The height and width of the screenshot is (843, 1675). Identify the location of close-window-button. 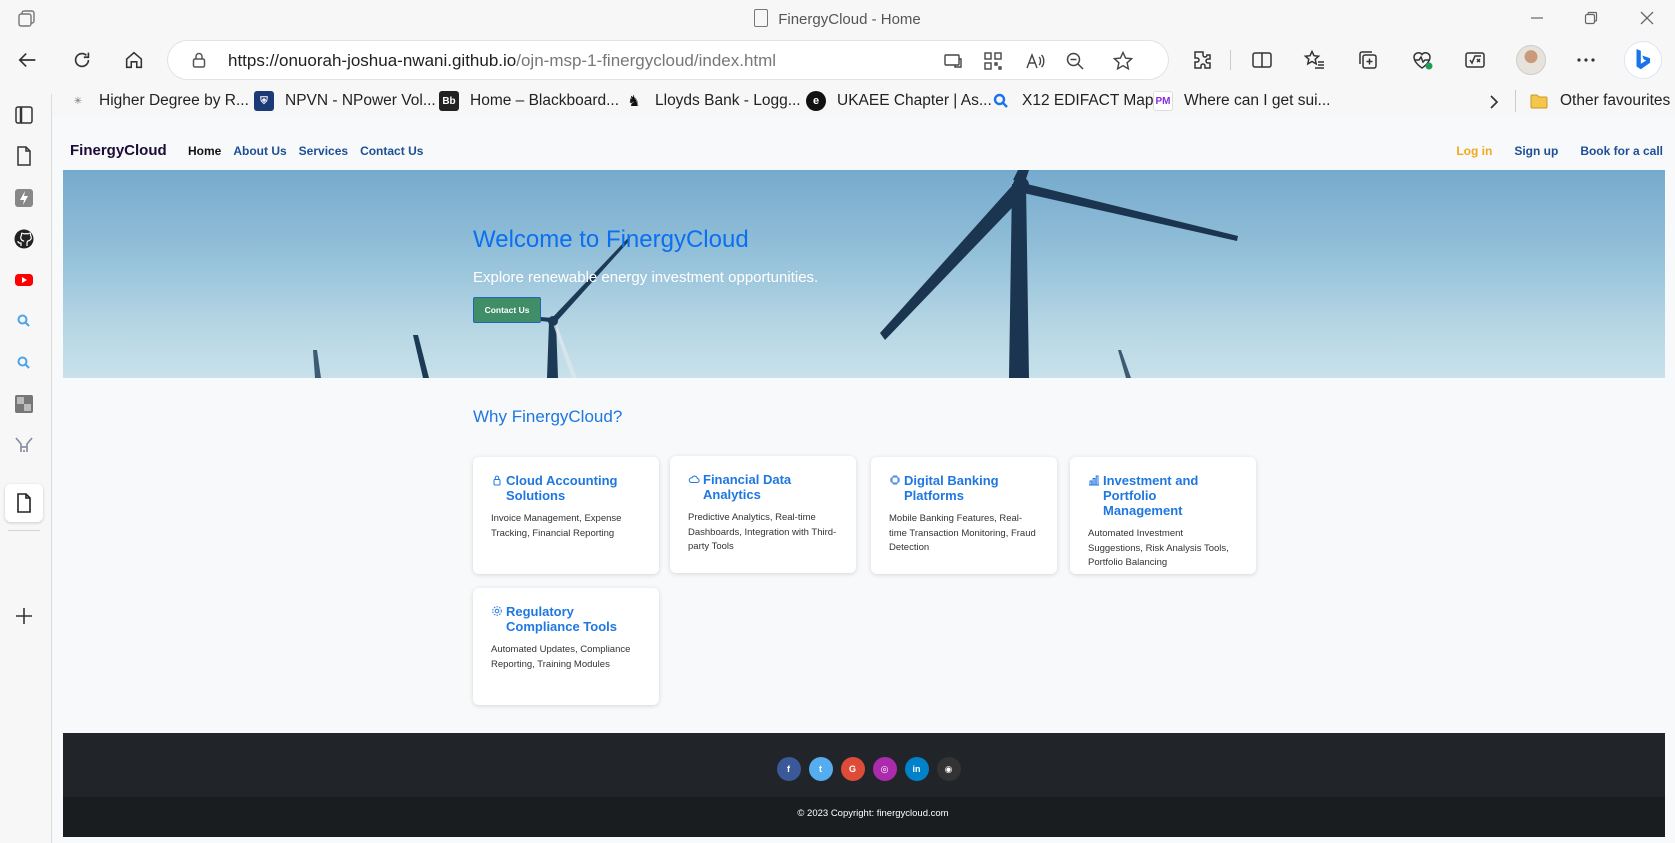
(1647, 18).